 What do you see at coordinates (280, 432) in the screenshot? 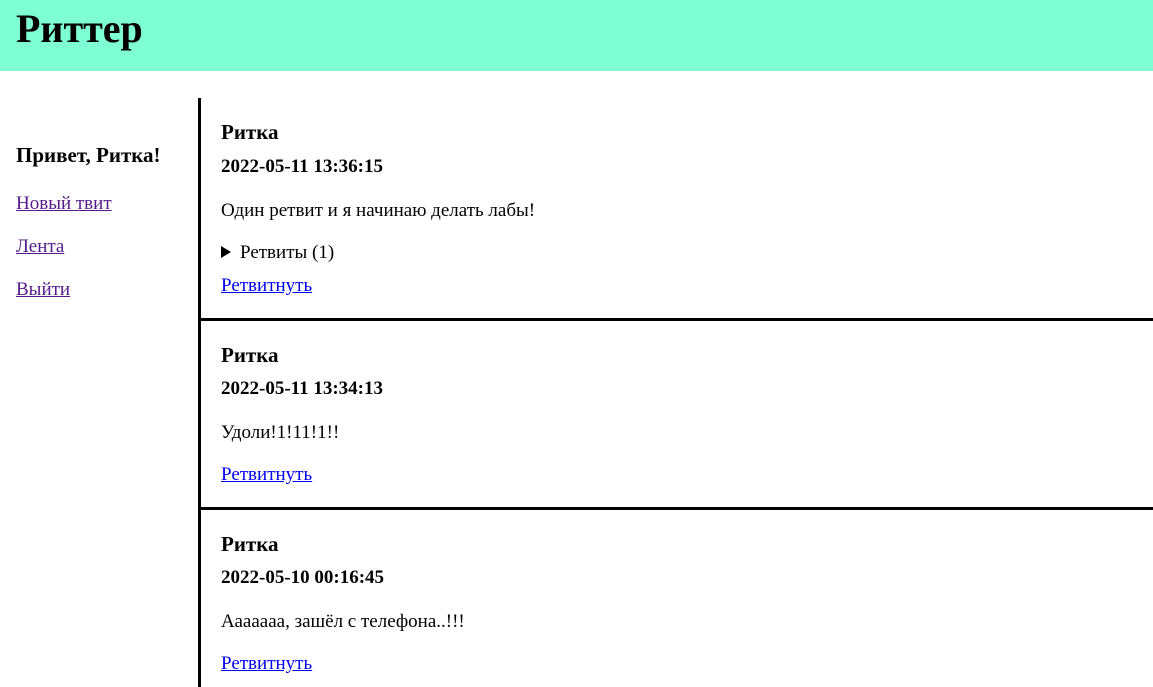
I see `tweet-text: Удоли!1!11!1!!` at bounding box center [280, 432].